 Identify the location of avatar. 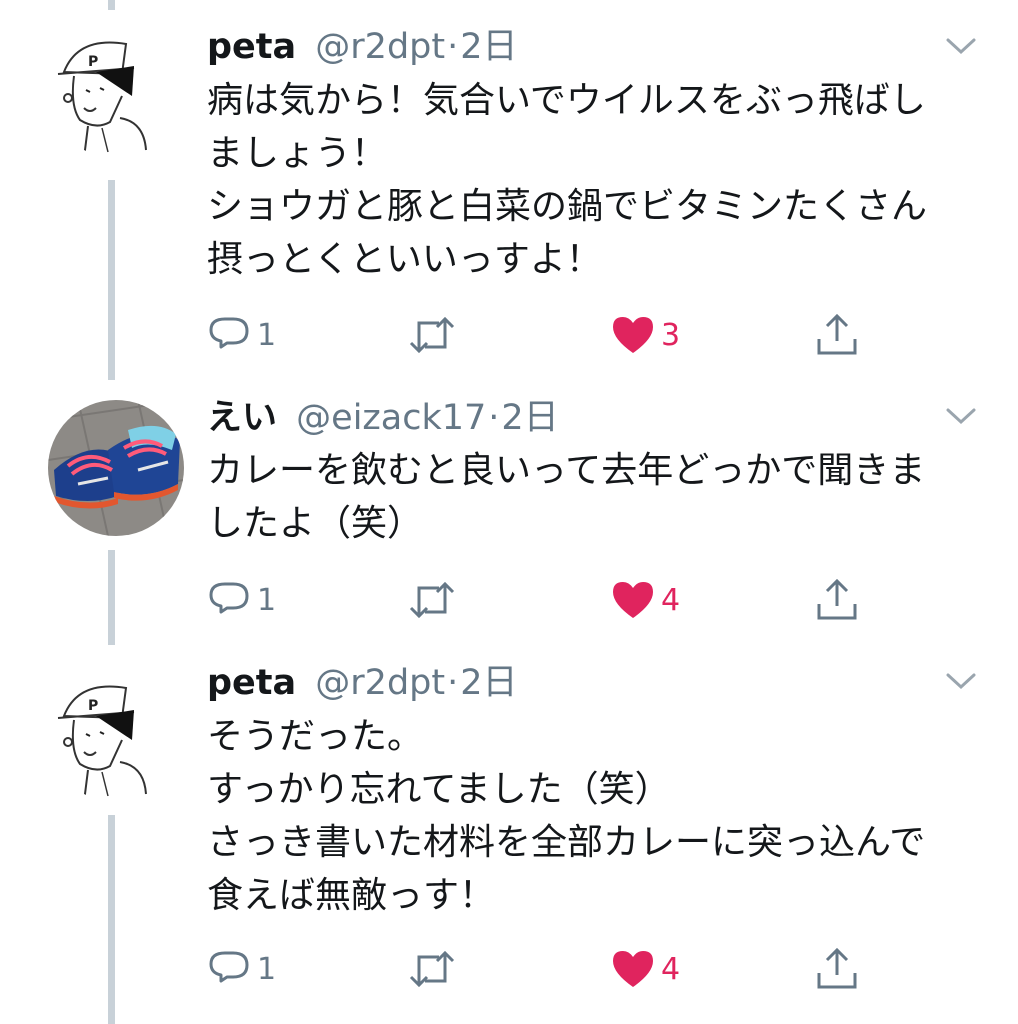
(116, 468).